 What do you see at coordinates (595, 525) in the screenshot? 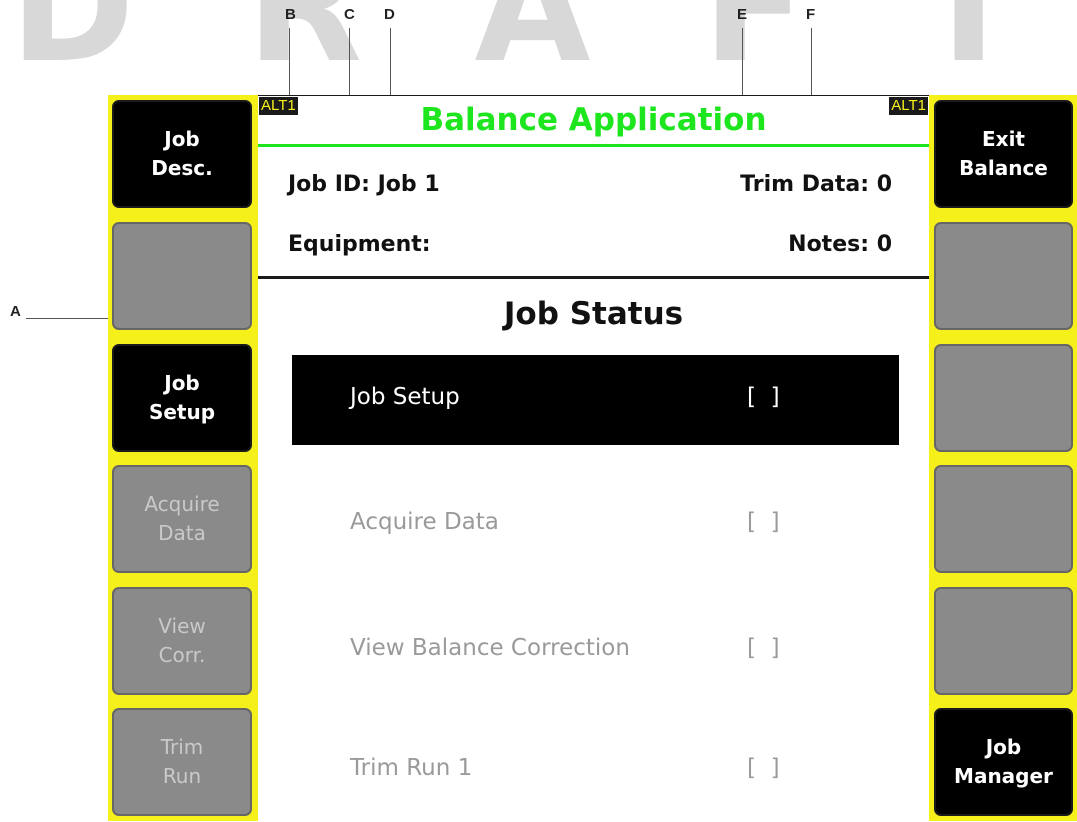
I see `status-item-acquire-data: Acquire Data [ ]` at bounding box center [595, 525].